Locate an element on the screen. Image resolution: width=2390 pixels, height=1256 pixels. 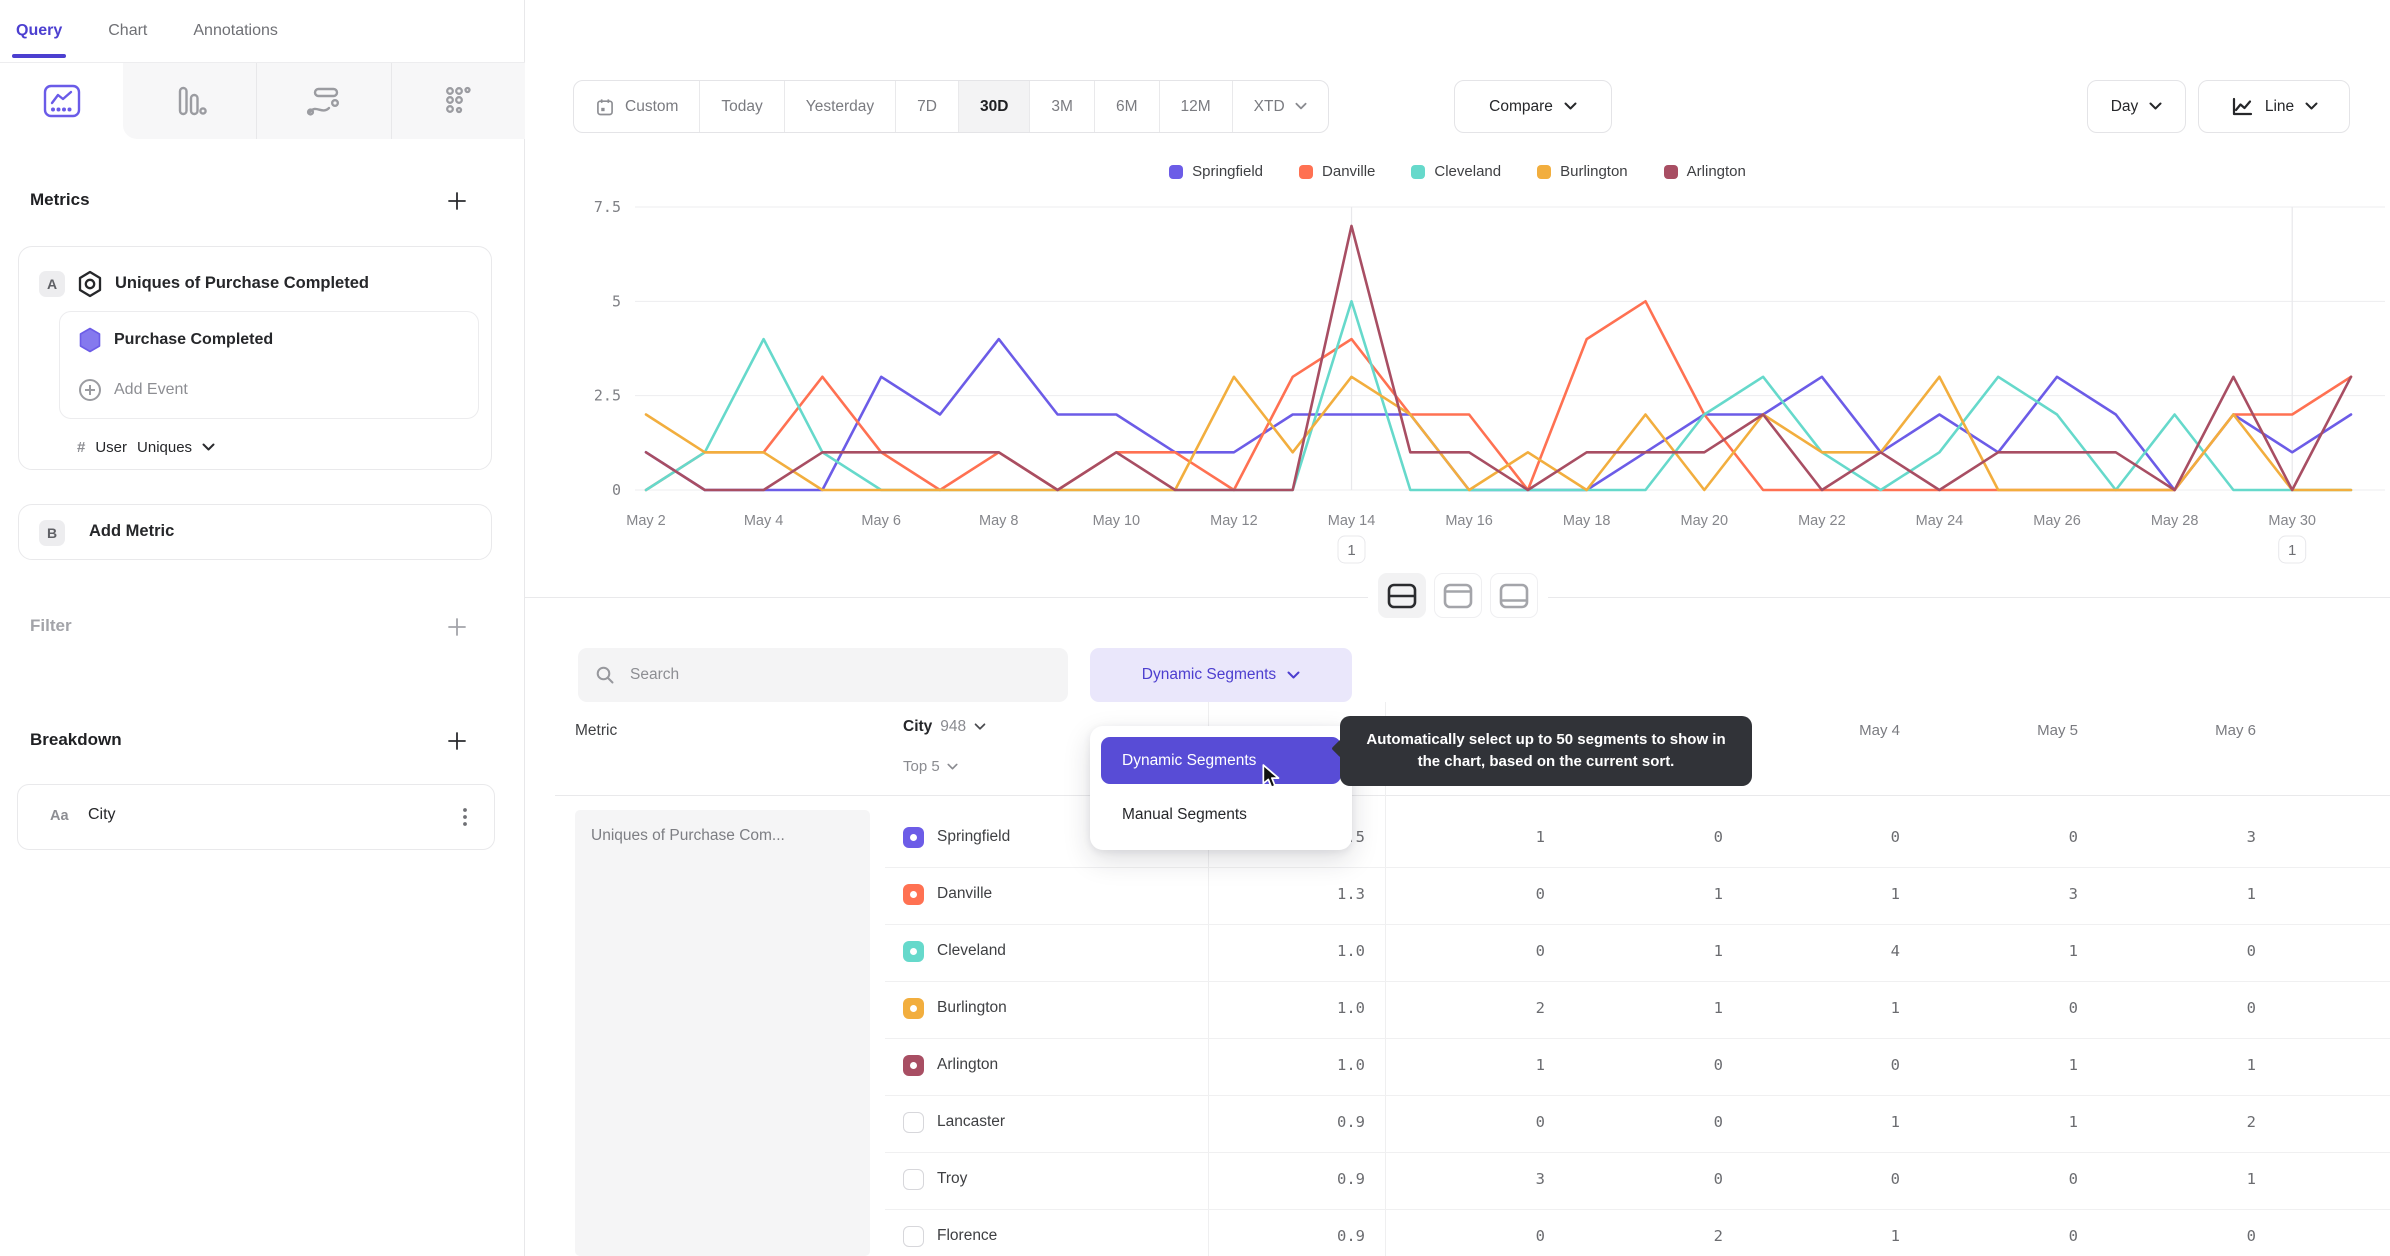
metric-a-badge: A is located at coordinates (52, 284).